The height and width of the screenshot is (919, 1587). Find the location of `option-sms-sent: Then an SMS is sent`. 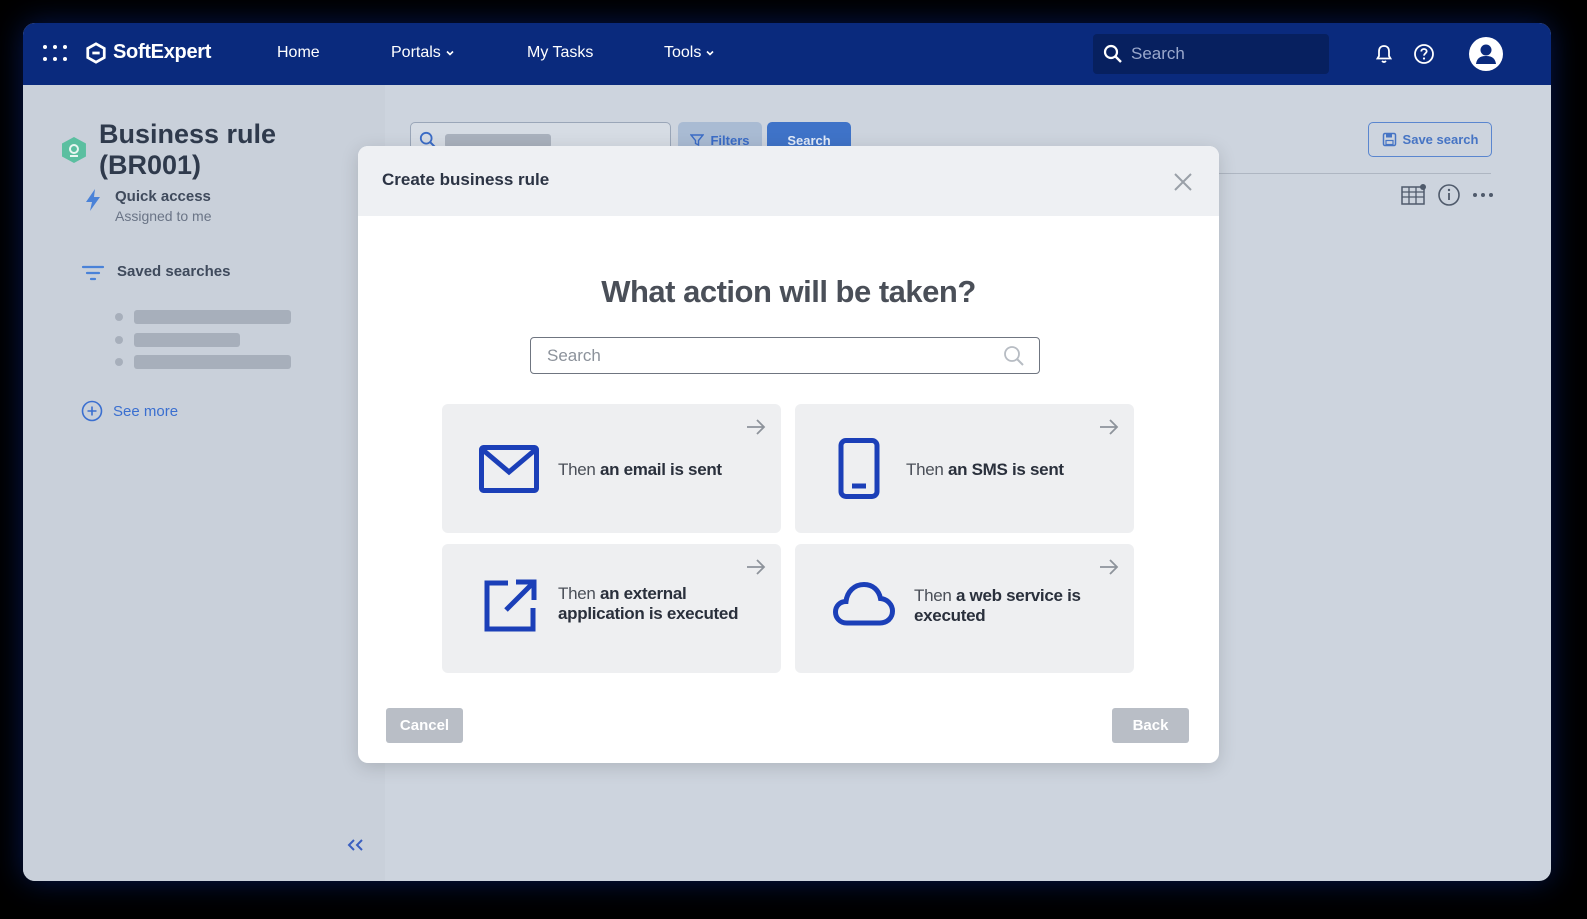

option-sms-sent: Then an SMS is sent is located at coordinates (964, 468).